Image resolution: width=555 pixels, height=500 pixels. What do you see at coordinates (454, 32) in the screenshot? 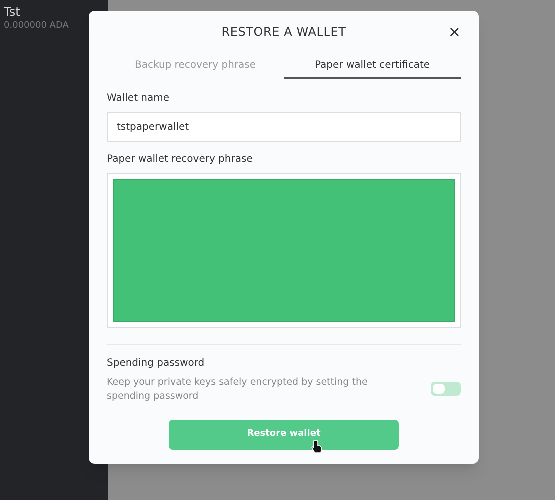
I see `close-button: ×` at bounding box center [454, 32].